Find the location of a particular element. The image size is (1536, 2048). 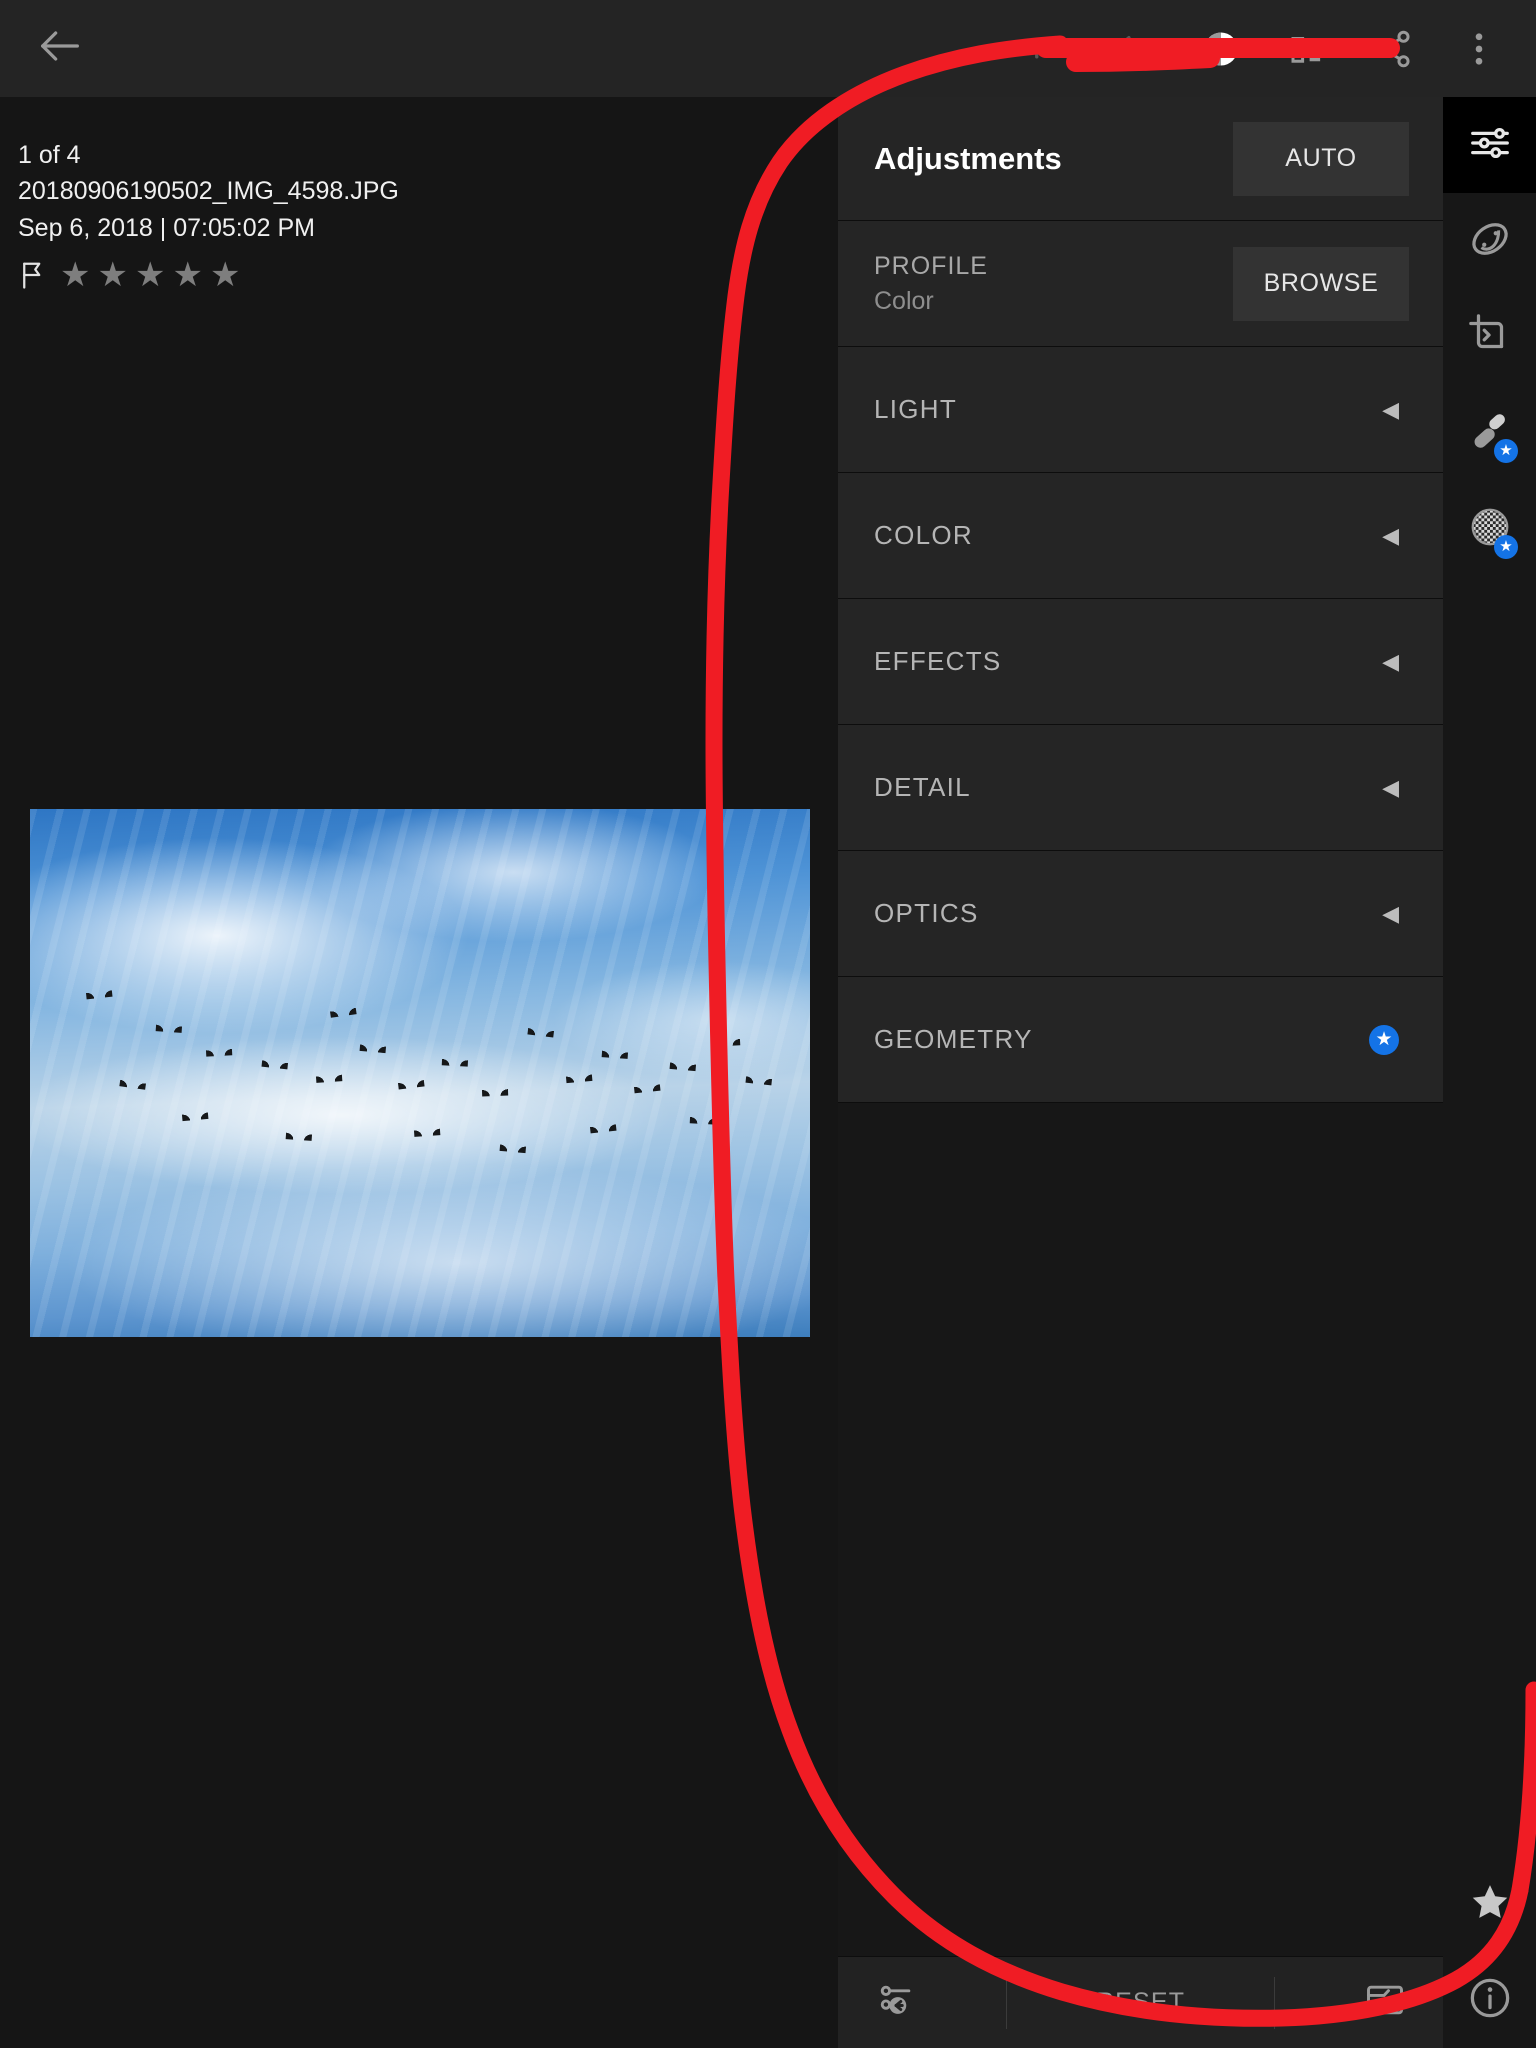

section-label: EFFECTS is located at coordinates (938, 661).